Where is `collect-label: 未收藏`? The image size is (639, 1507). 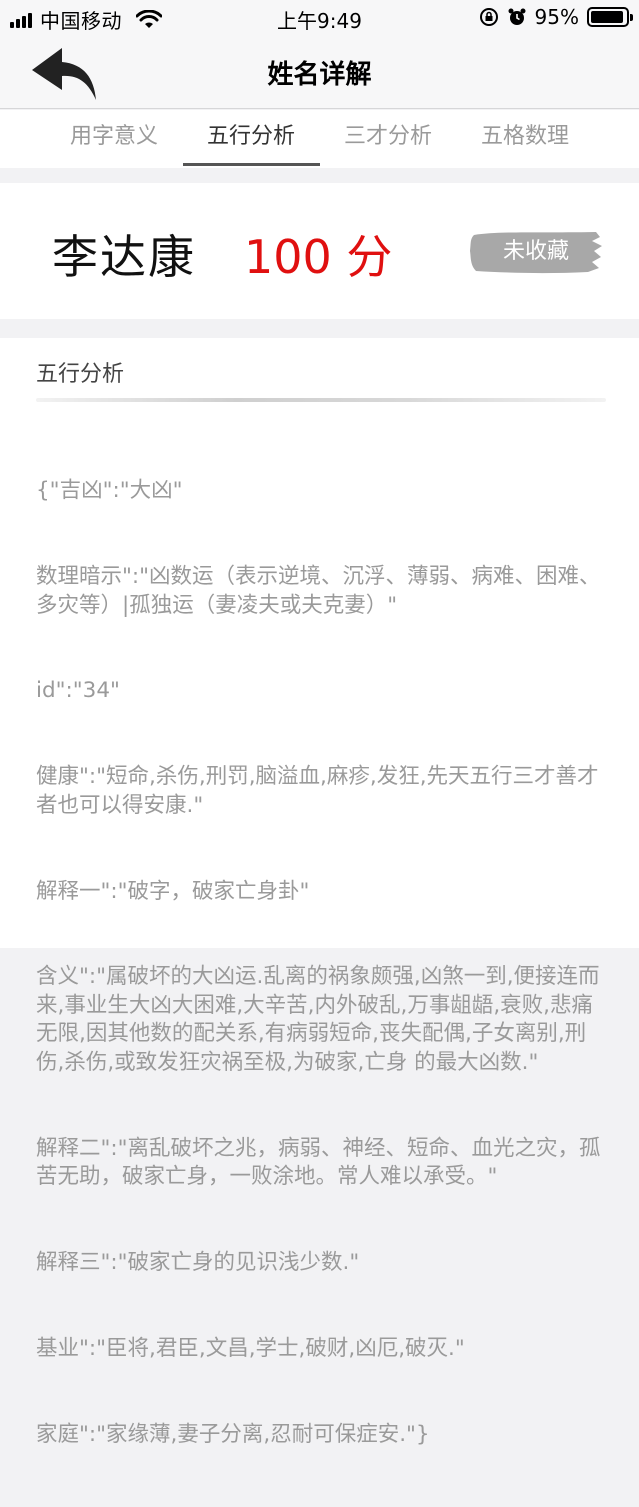 collect-label: 未收藏 is located at coordinates (535, 251).